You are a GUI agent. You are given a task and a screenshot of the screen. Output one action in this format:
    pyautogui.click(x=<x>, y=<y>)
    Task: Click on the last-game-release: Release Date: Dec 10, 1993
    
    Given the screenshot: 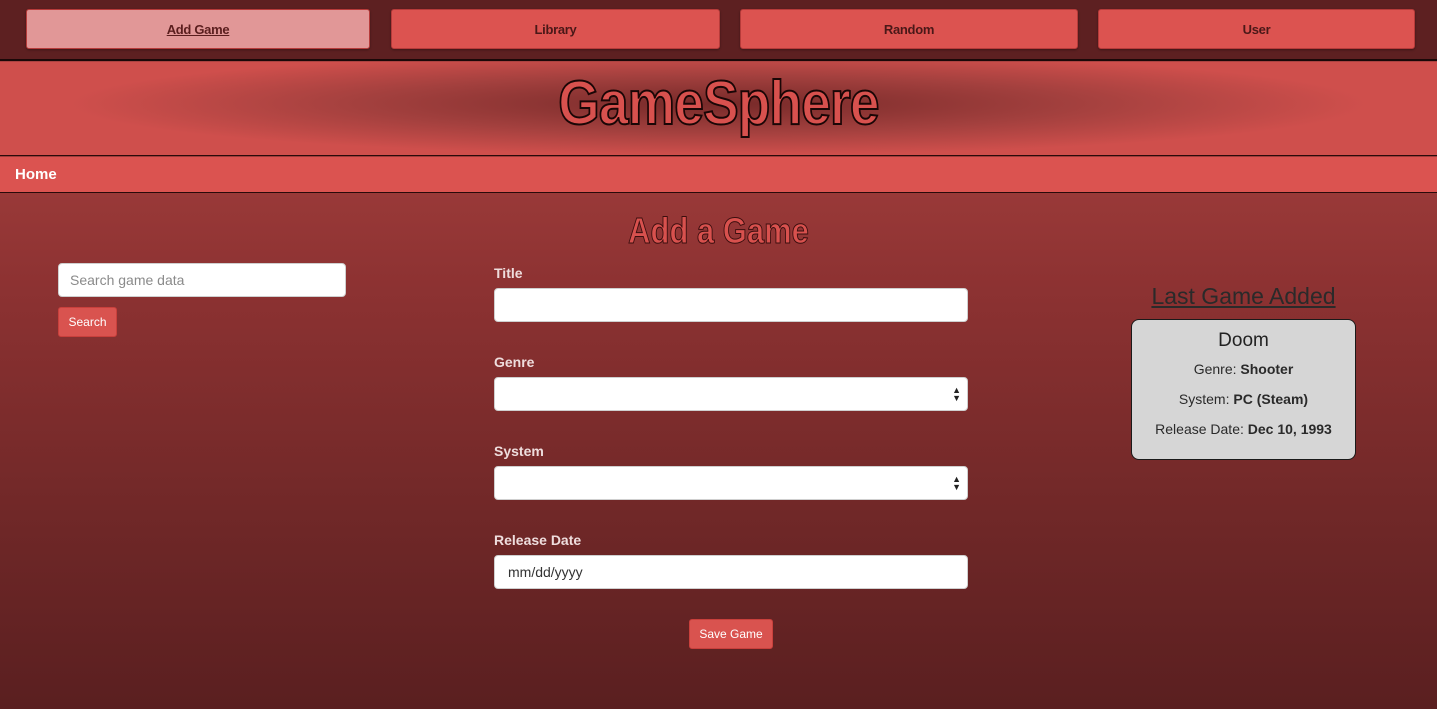 What is the action you would take?
    pyautogui.click(x=1243, y=429)
    